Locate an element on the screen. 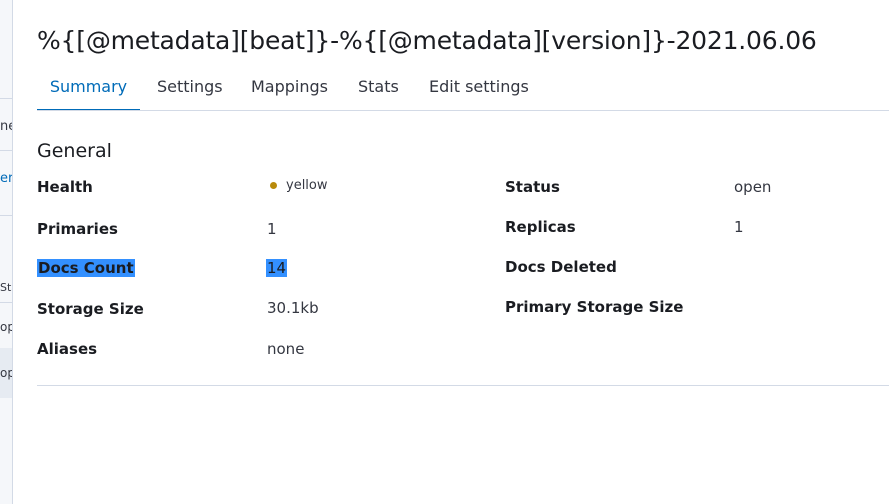  docs-count-label: Docs Count is located at coordinates (86, 268).